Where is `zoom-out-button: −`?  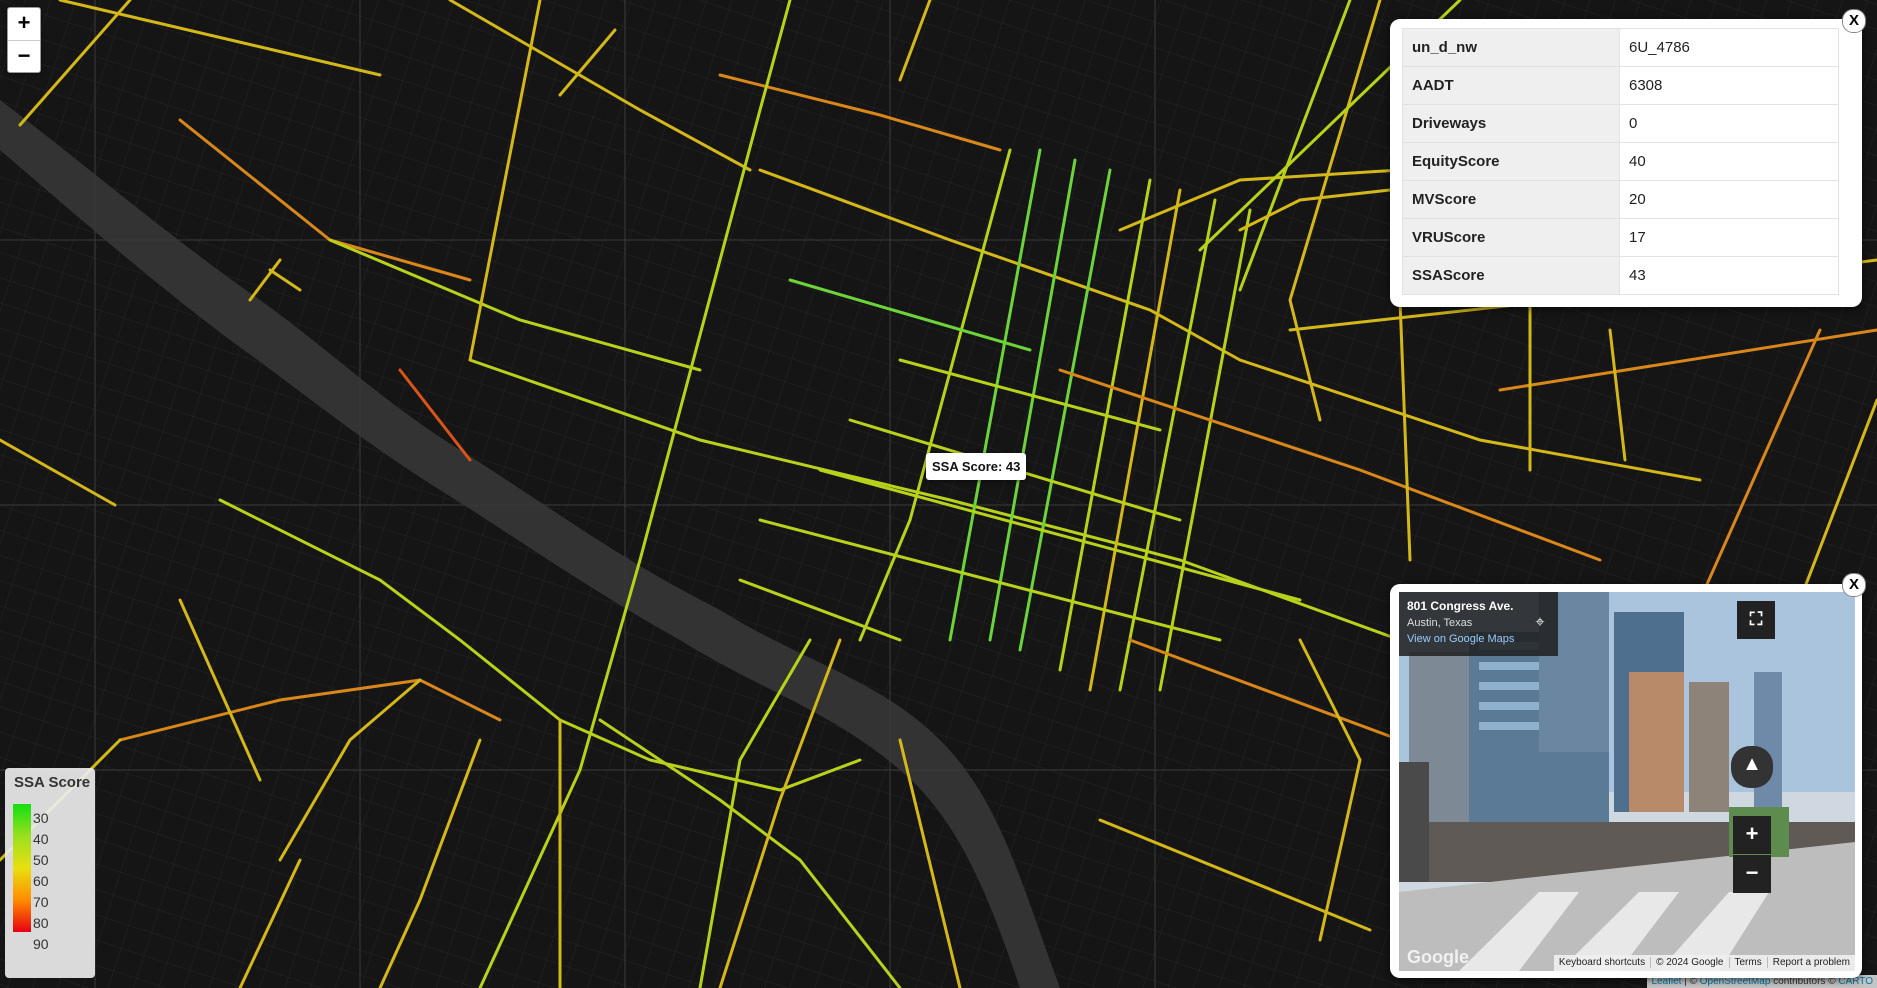 zoom-out-button: − is located at coordinates (24, 57).